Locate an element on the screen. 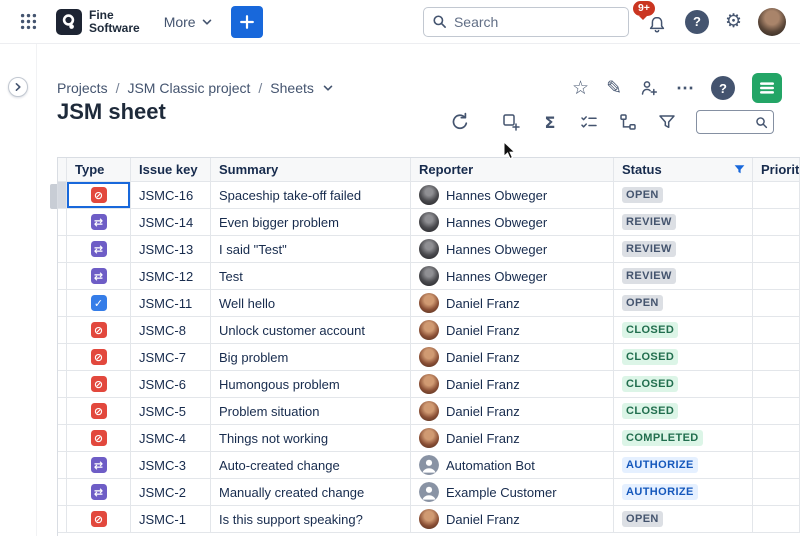  checklist-icon is located at coordinates (589, 122).